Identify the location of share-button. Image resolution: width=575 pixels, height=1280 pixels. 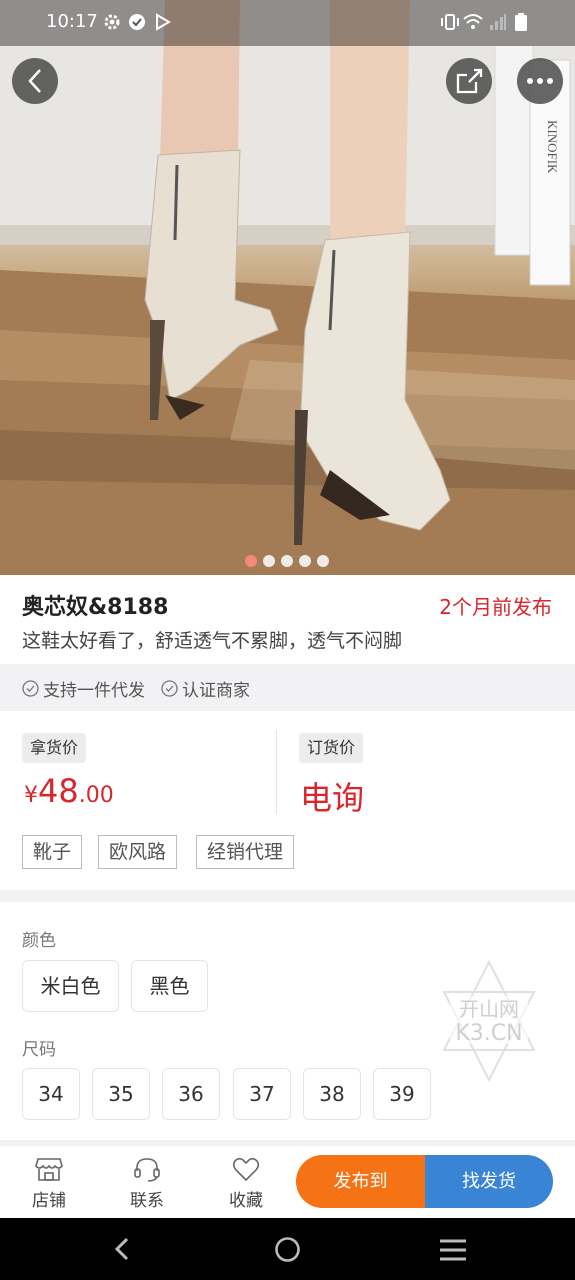
(469, 81).